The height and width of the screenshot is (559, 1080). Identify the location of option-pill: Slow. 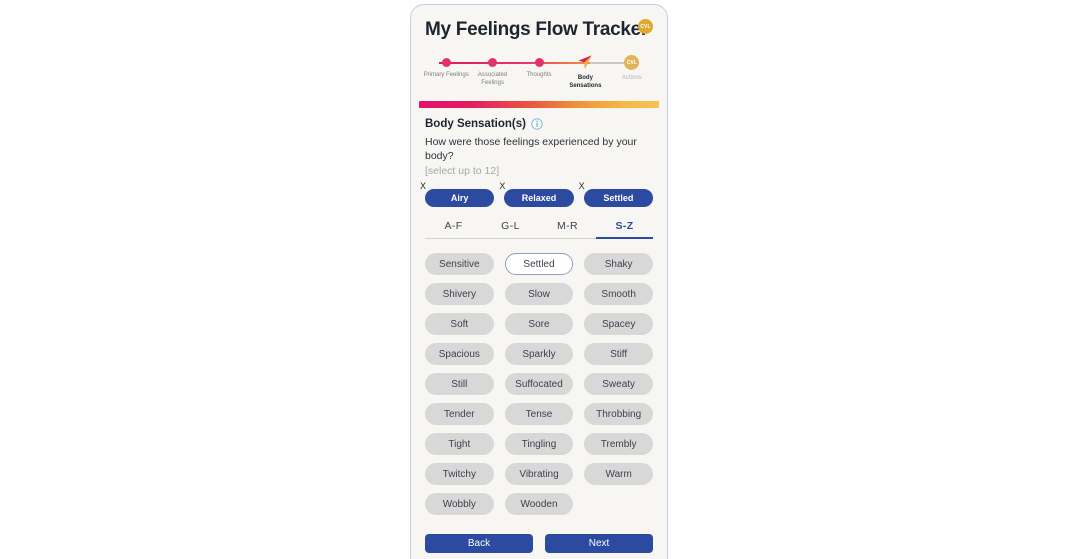
(539, 294).